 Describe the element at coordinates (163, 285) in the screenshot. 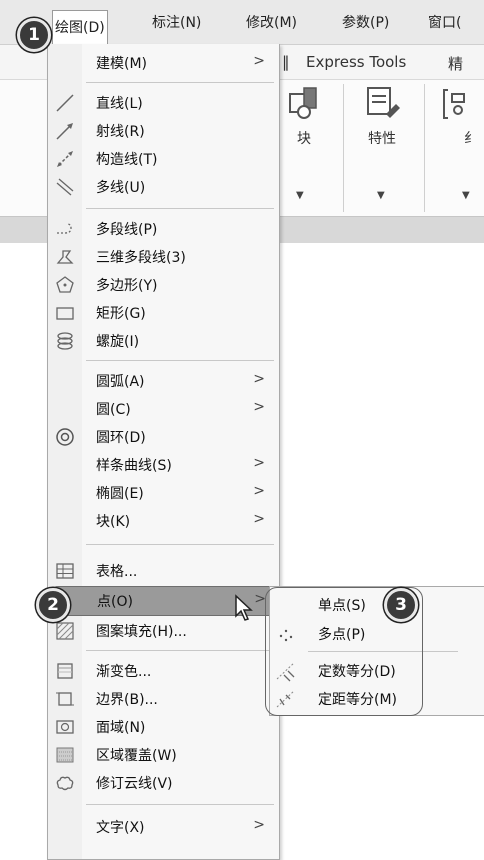

I see `menu-item-polygon: 多边形(Y)` at that location.